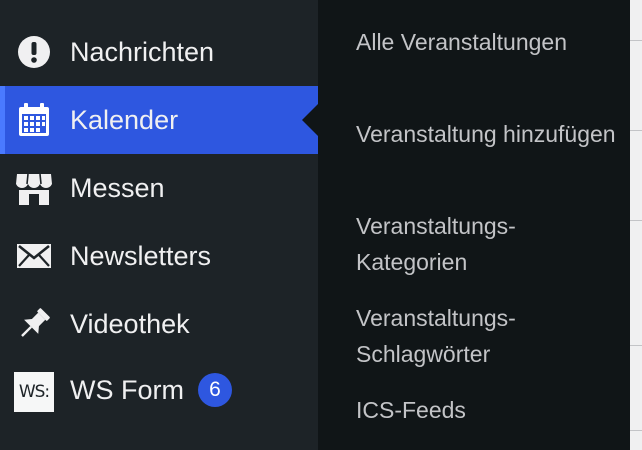  What do you see at coordinates (34, 256) in the screenshot?
I see `envelope-icon` at bounding box center [34, 256].